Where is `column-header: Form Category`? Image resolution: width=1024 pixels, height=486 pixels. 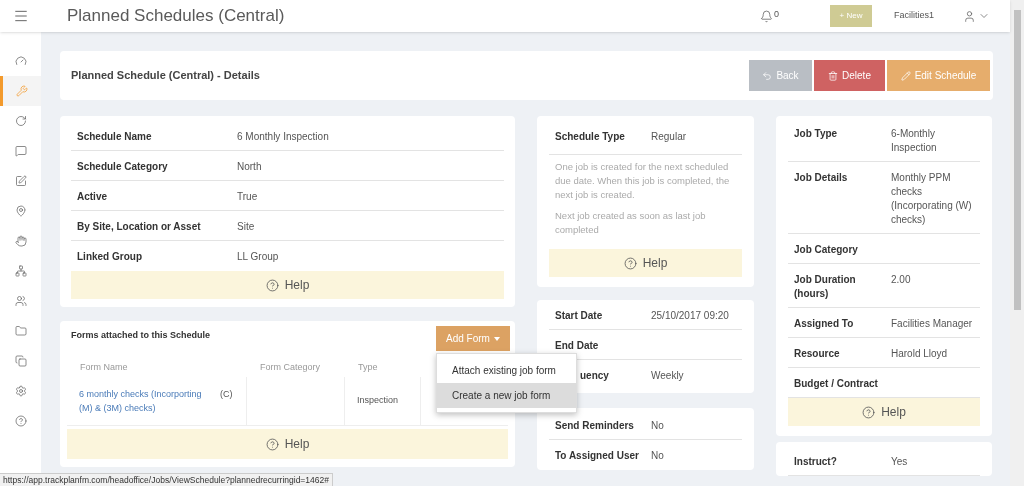
column-header: Form Category is located at coordinates (290, 367).